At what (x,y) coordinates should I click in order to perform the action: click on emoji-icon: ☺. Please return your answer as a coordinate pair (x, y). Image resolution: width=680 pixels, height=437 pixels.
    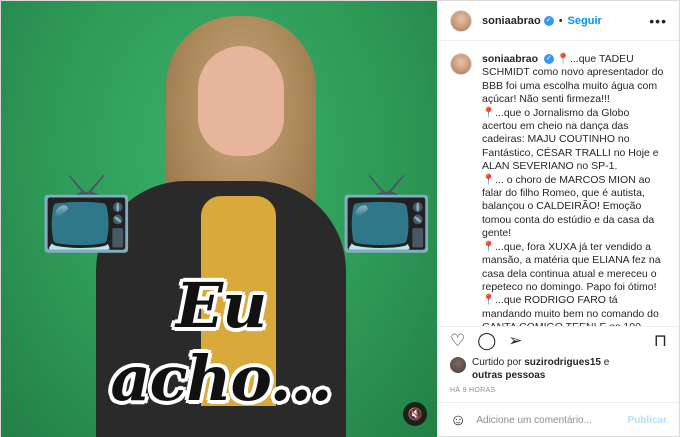
    Looking at the image, I should click on (458, 421).